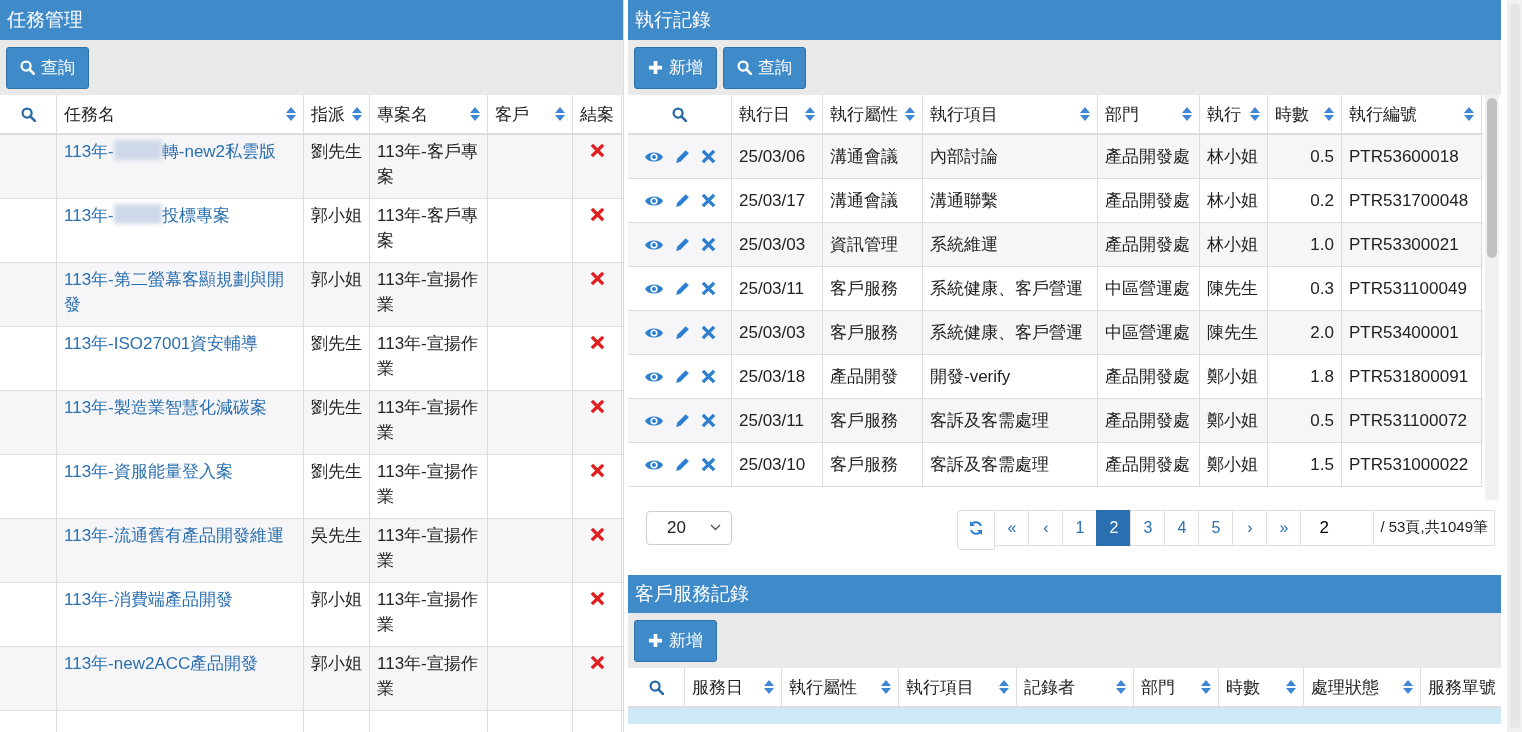  What do you see at coordinates (1114, 527) in the screenshot?
I see `page-button: 2` at bounding box center [1114, 527].